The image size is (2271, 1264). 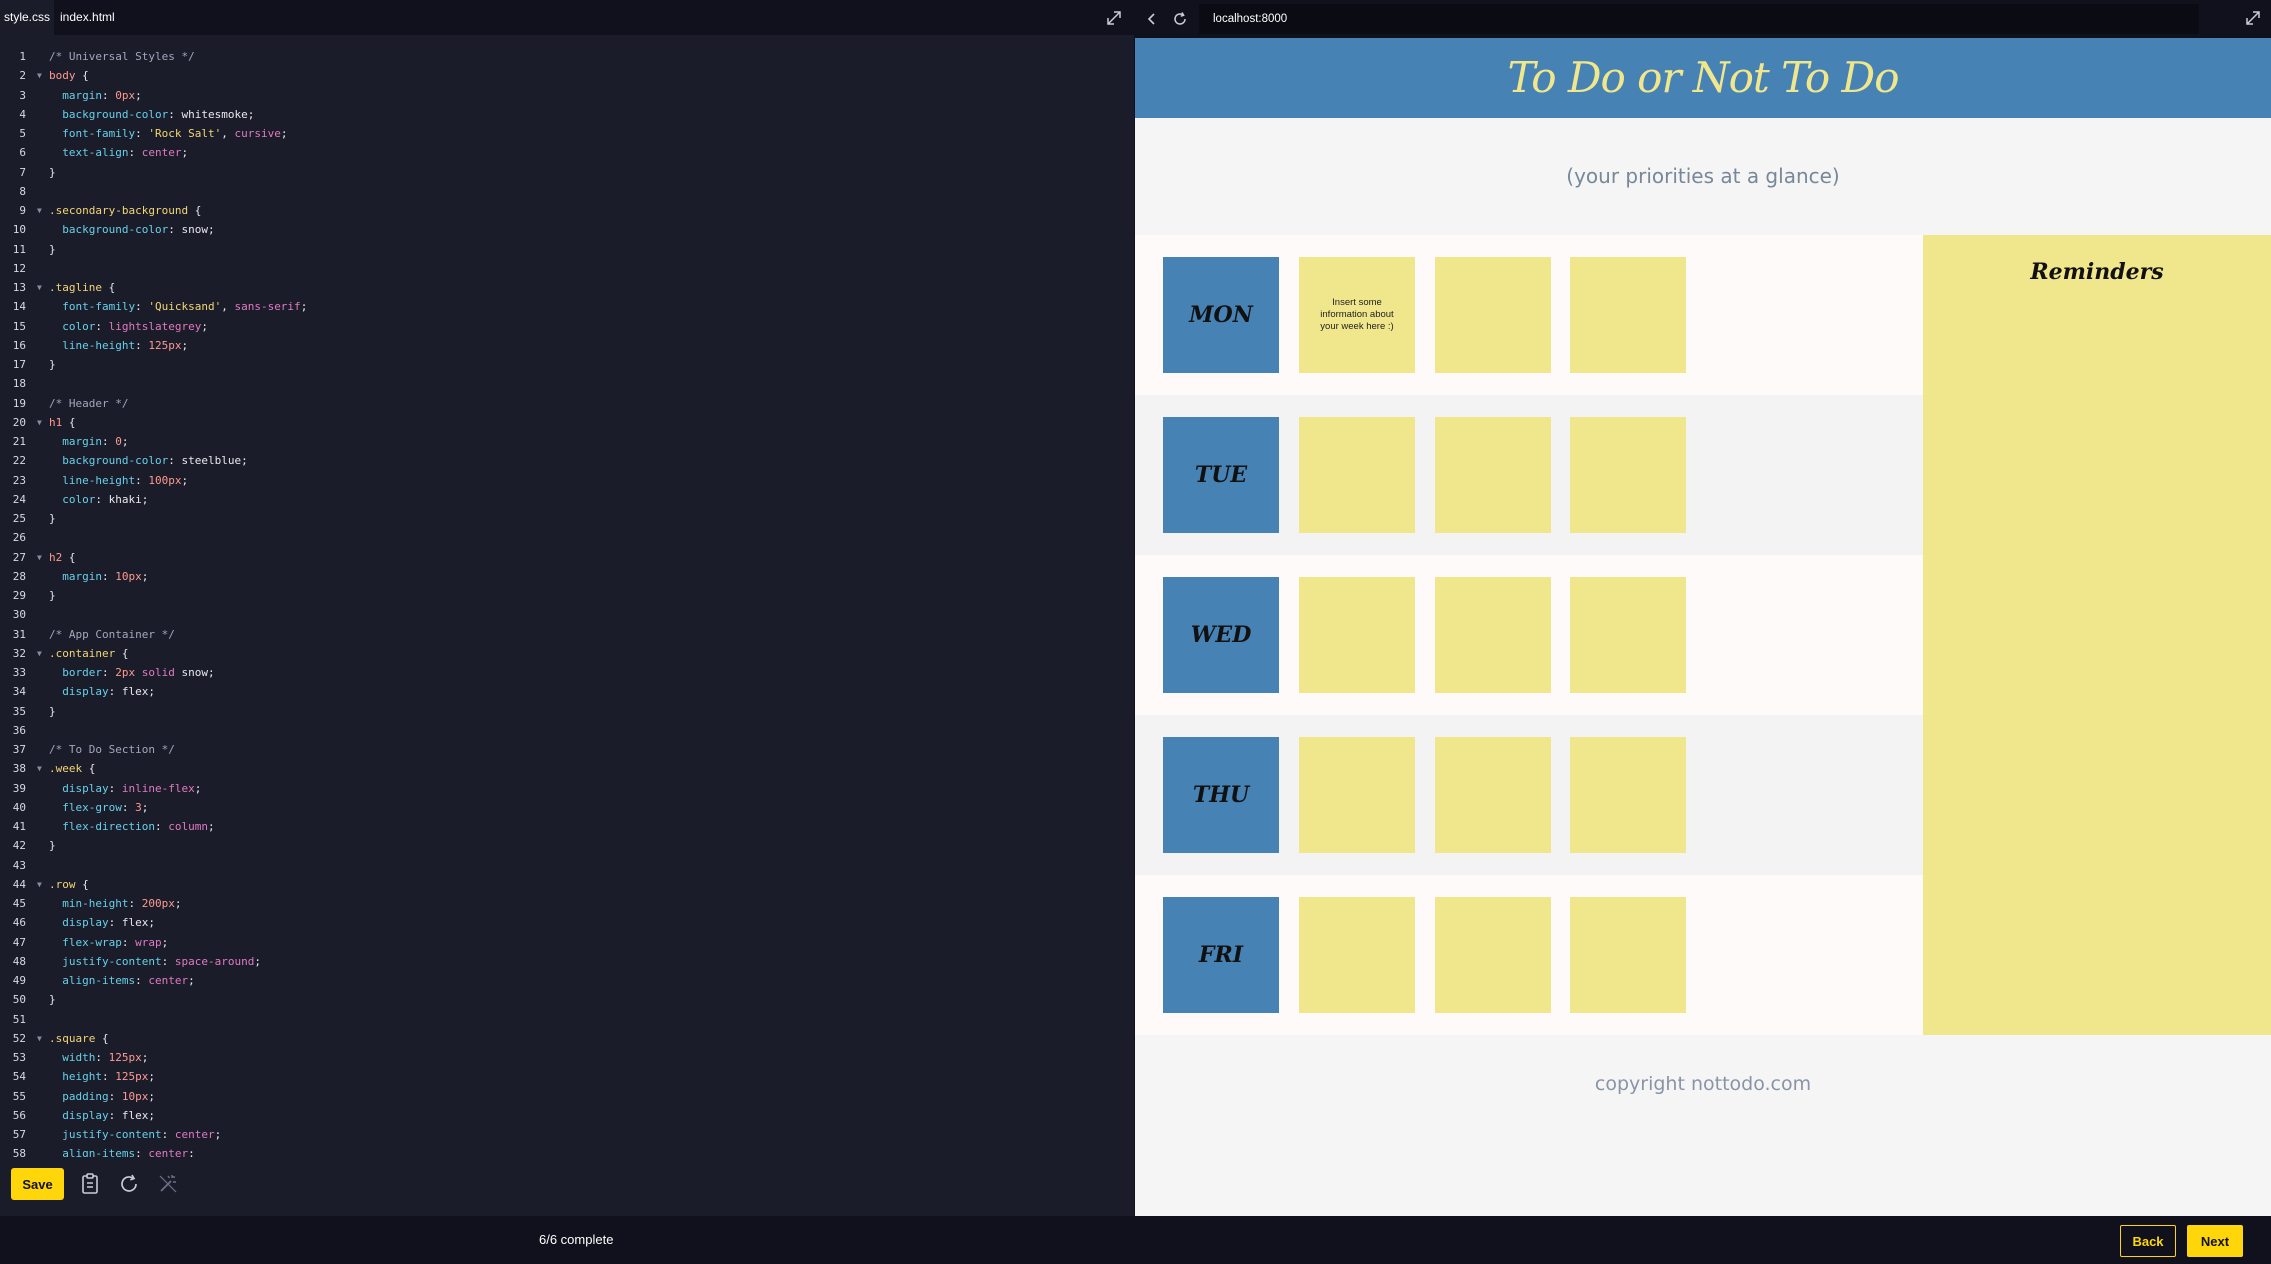 What do you see at coordinates (567, 653) in the screenshot?
I see `code-line: 32 ▼ .container {` at bounding box center [567, 653].